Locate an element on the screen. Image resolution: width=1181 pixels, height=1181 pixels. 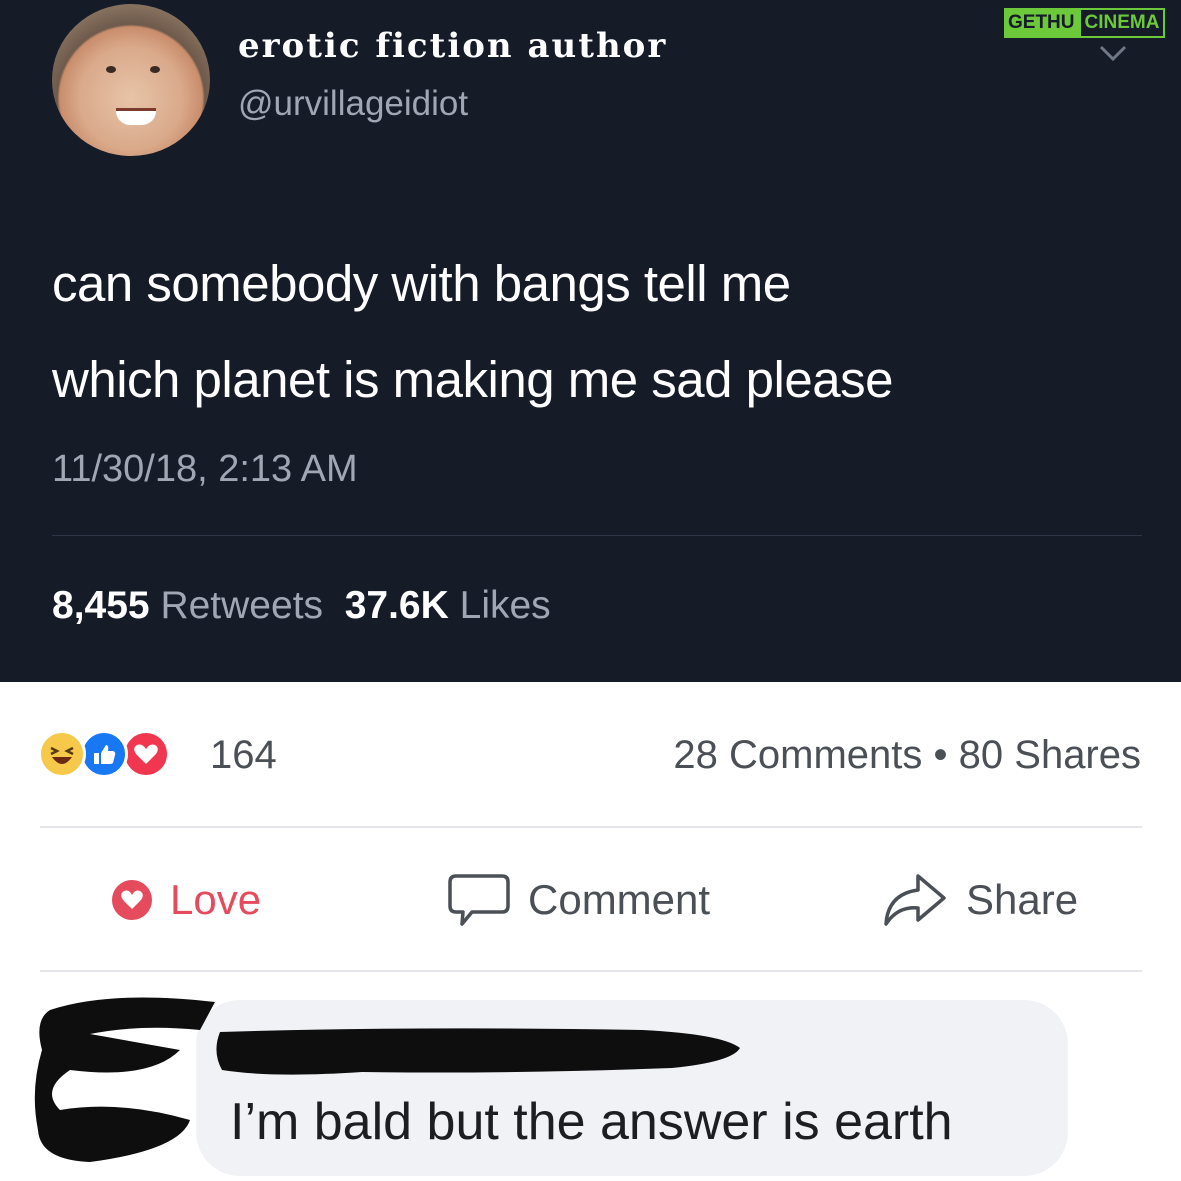
love-button: Love is located at coordinates (185, 900).